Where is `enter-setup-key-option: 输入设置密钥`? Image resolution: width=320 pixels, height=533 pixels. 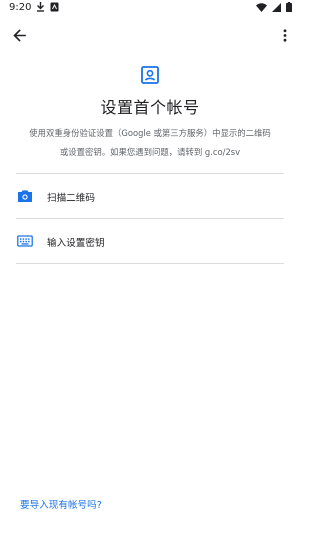 enter-setup-key-option: 输入设置密钥 is located at coordinates (150, 241).